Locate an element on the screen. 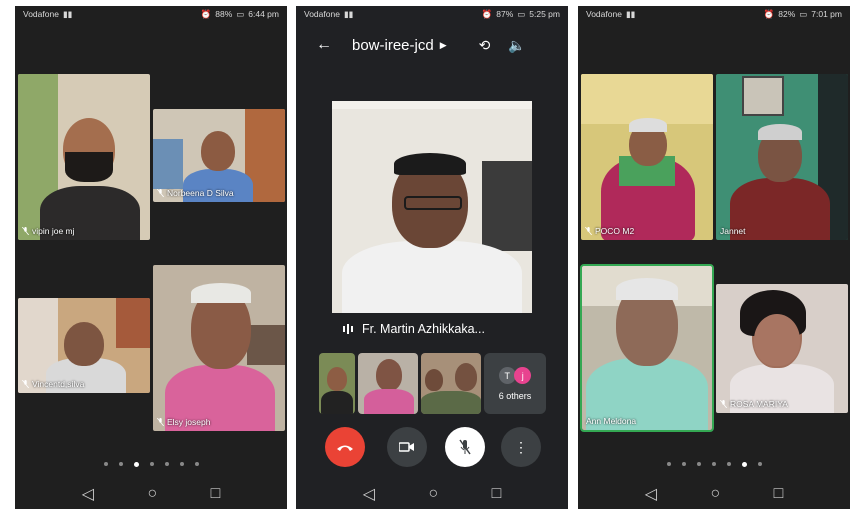  switch-camera-icon: ⟲ is located at coordinates (485, 45).